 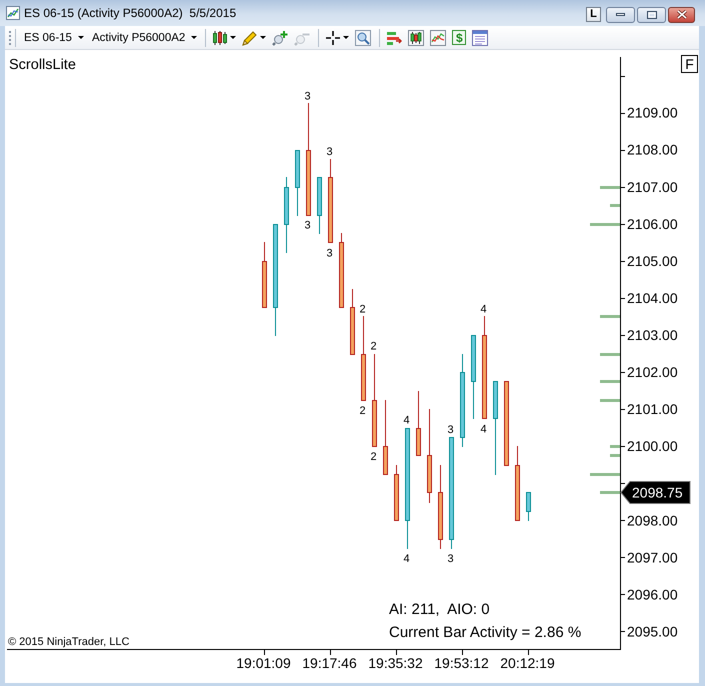 What do you see at coordinates (652, 335) in the screenshot?
I see `y-axis-label: 2103.00` at bounding box center [652, 335].